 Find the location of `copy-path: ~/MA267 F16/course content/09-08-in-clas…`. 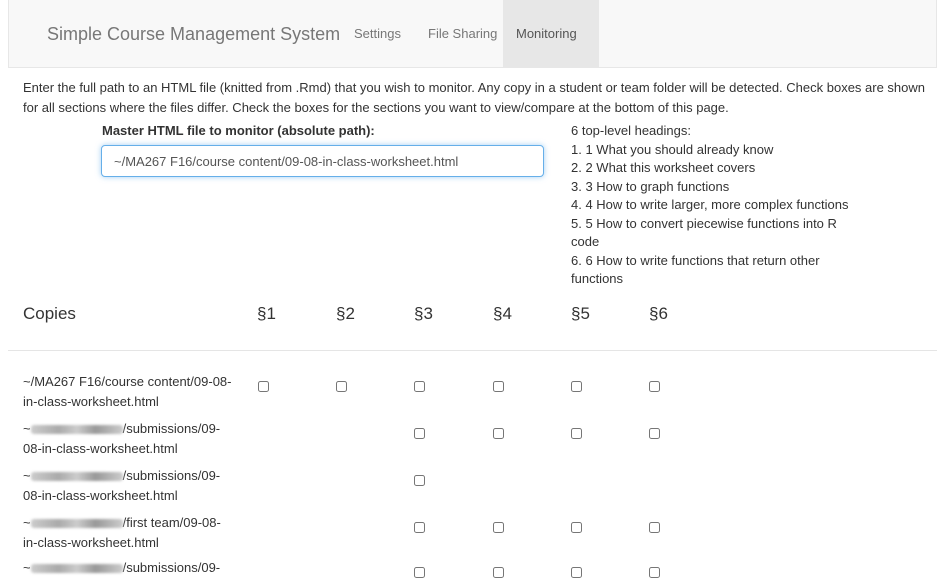

copy-path: ~/MA267 F16/course content/09-08-in-clas… is located at coordinates (128, 392).